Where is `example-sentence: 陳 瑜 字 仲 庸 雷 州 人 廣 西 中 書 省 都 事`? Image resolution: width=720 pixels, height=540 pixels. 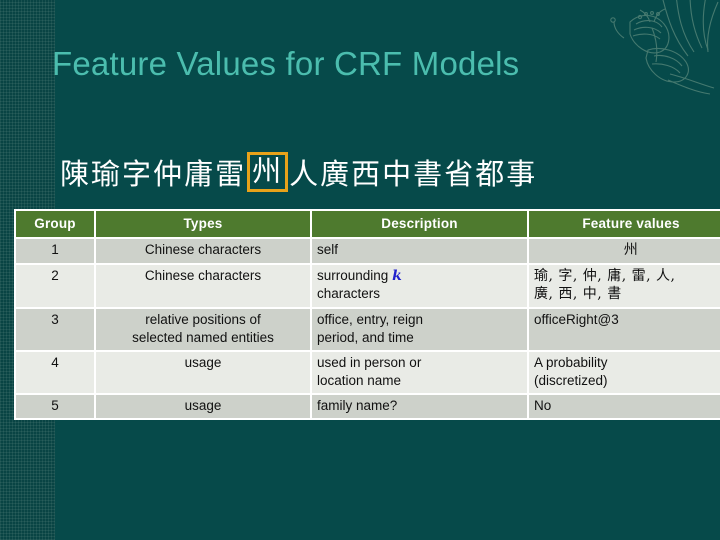 example-sentence: 陳 瑜 字 仲 庸 雷 州 人 廣 西 中 書 省 都 事 is located at coordinates (298, 172).